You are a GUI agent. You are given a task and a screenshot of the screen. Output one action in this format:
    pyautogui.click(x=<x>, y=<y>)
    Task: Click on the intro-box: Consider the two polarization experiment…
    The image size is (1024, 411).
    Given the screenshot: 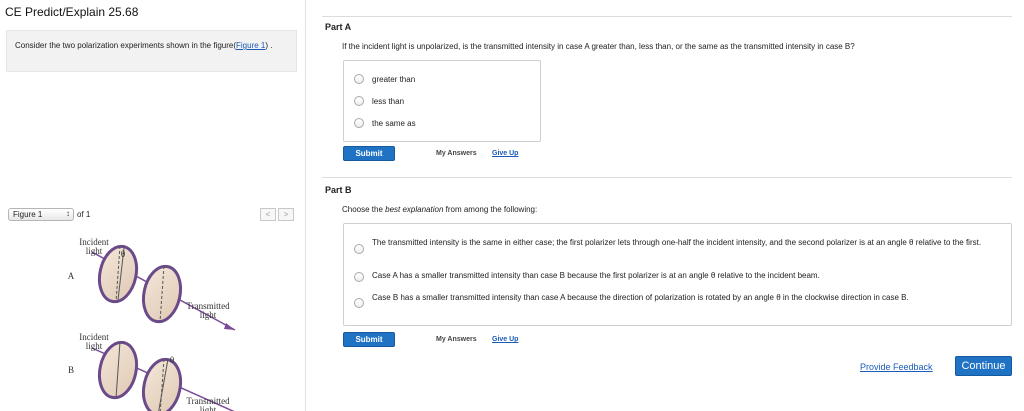 What is the action you would take?
    pyautogui.click(x=151, y=51)
    